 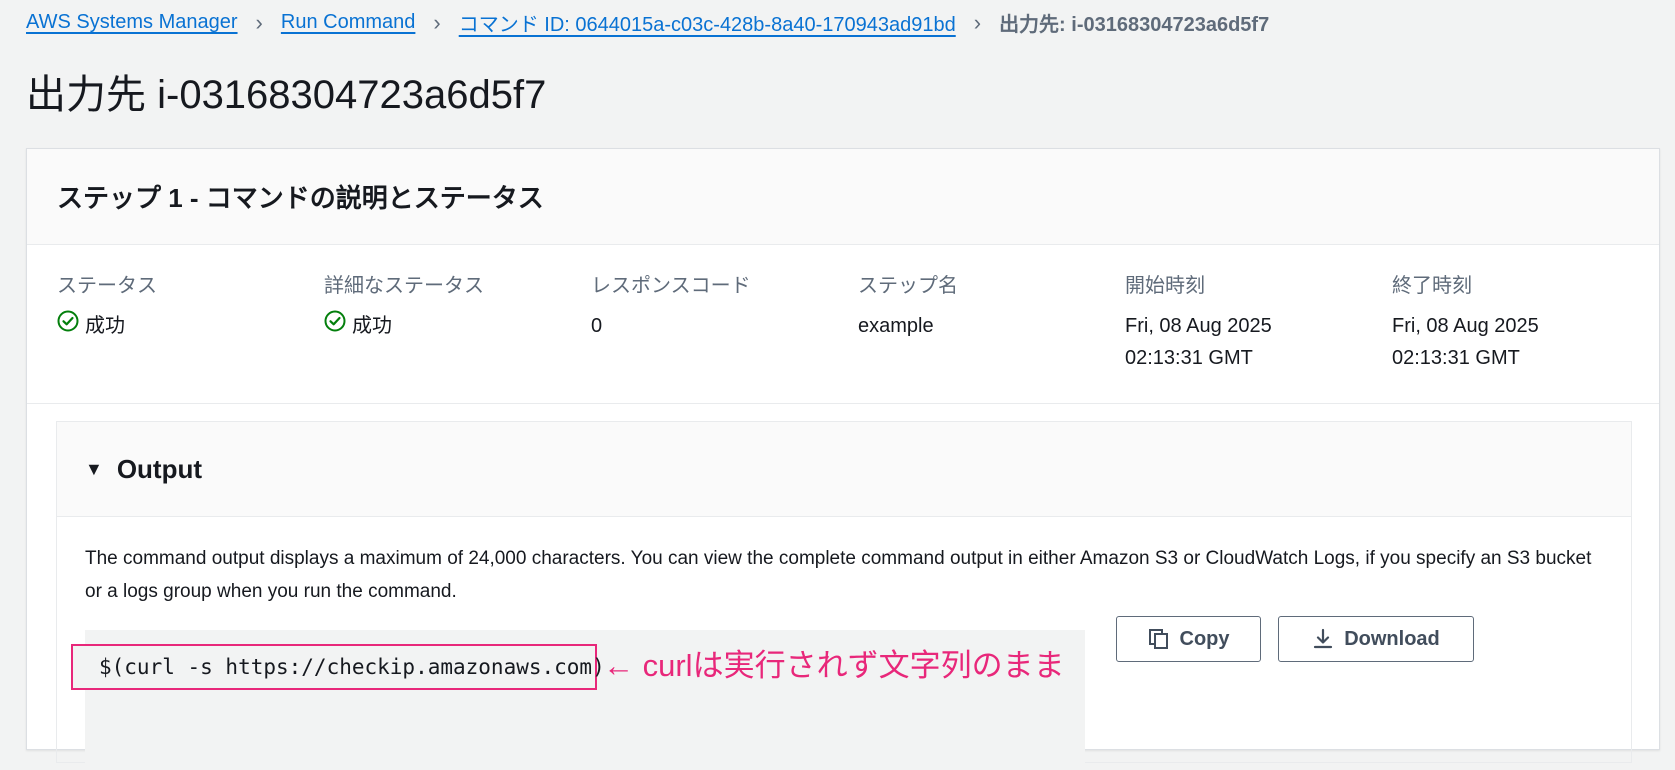 I want to click on end-time-label: 終了時刻, so click(x=1432, y=286).